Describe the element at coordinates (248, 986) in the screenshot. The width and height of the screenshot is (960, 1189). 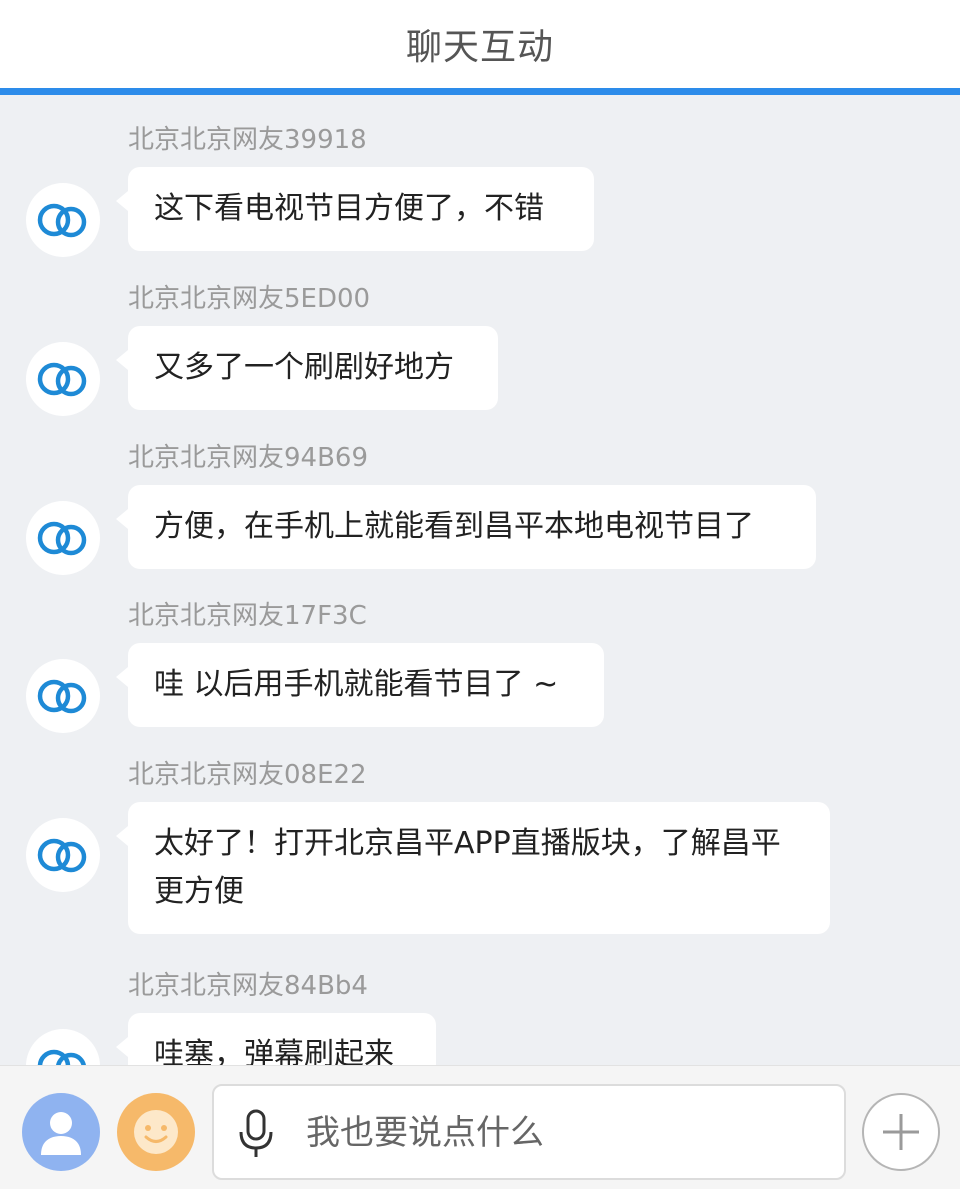
I see `message-username: 北京北京网友84Bb4` at that location.